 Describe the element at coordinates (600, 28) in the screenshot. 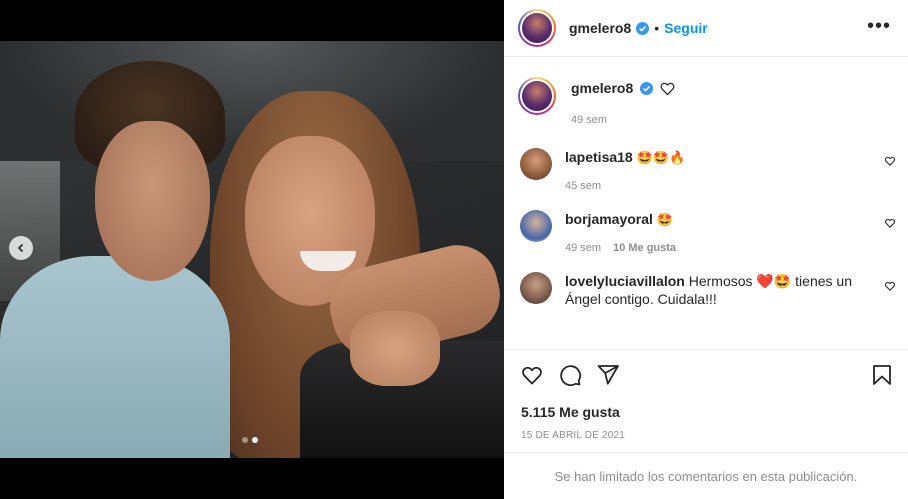

I see `post-username: gmelero8` at that location.